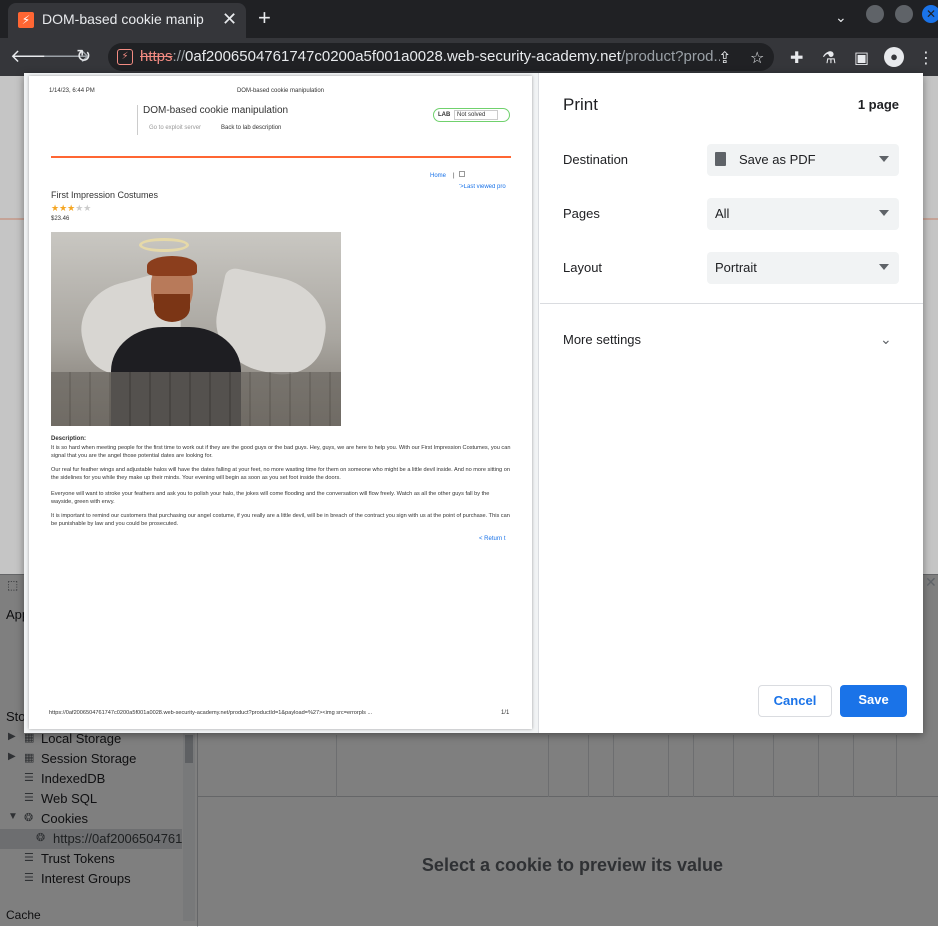  What do you see at coordinates (926, 58) in the screenshot?
I see `kebab-menu-icon: ⋮` at bounding box center [926, 58].